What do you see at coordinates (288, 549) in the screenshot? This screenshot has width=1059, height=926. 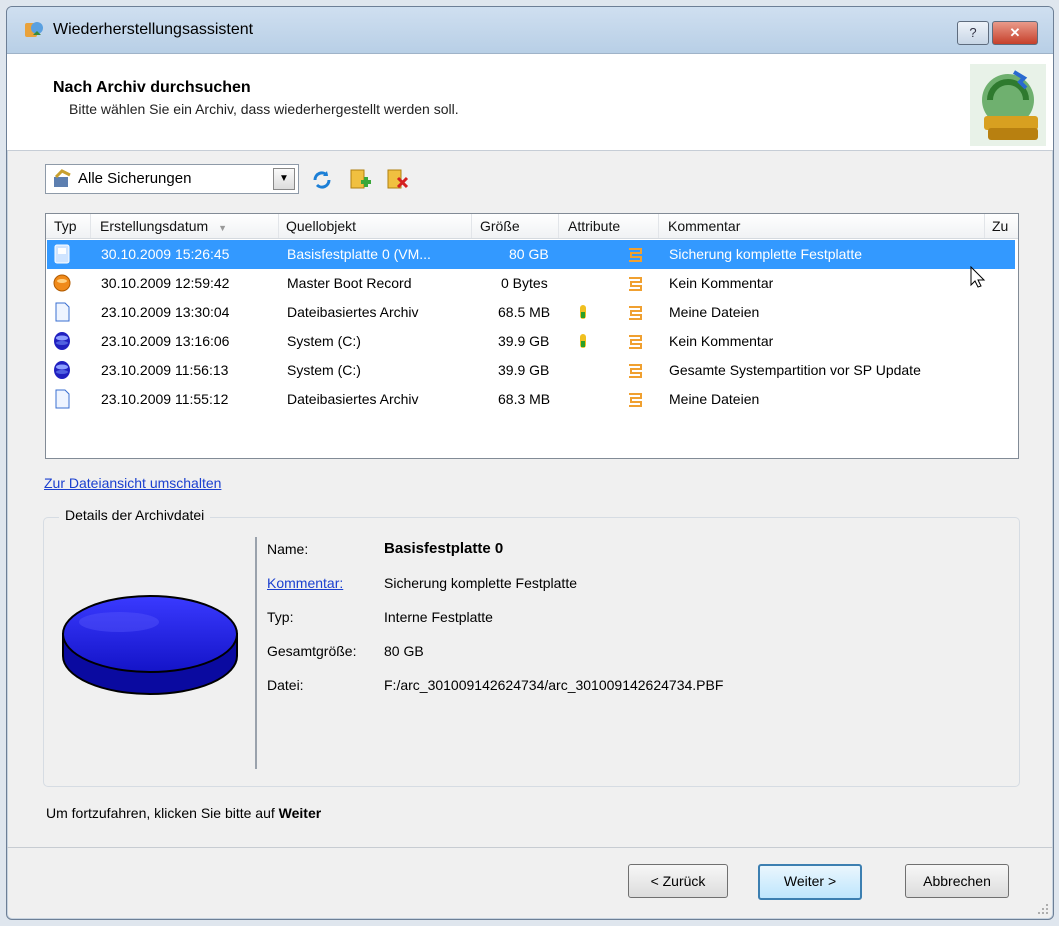 I see `detail-name-label: Name:` at bounding box center [288, 549].